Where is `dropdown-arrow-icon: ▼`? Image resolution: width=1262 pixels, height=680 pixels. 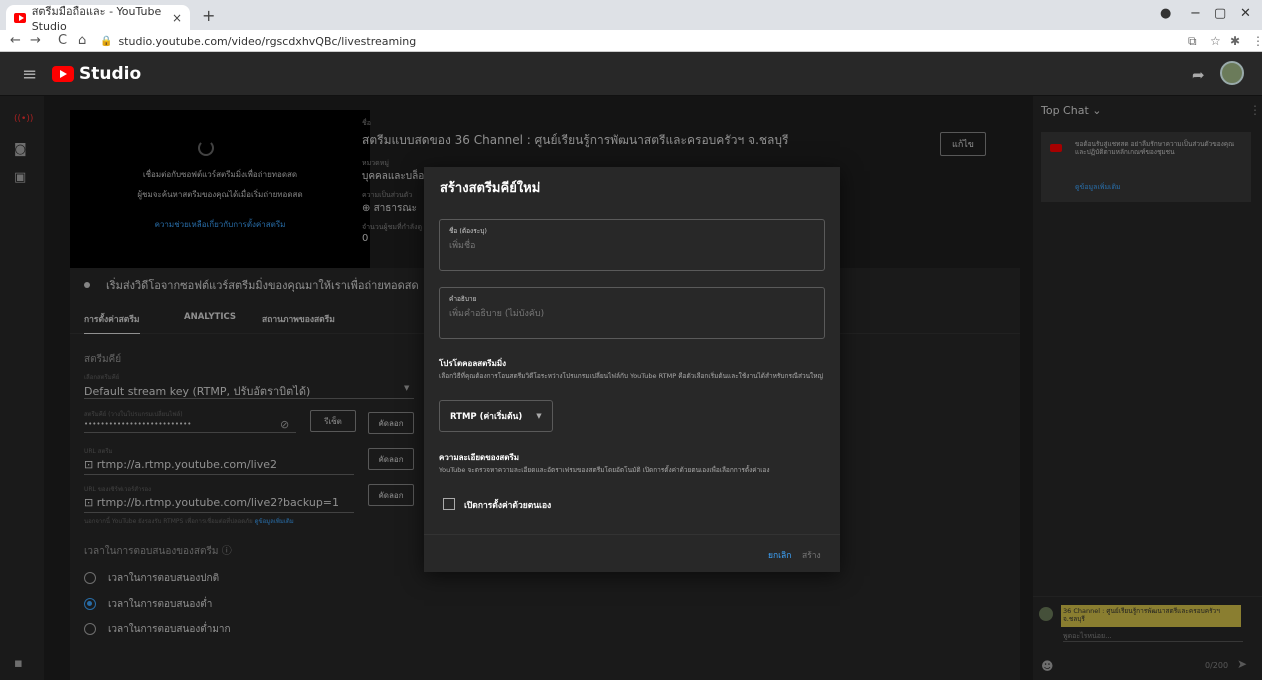
dropdown-arrow-icon: ▼ is located at coordinates (539, 416).